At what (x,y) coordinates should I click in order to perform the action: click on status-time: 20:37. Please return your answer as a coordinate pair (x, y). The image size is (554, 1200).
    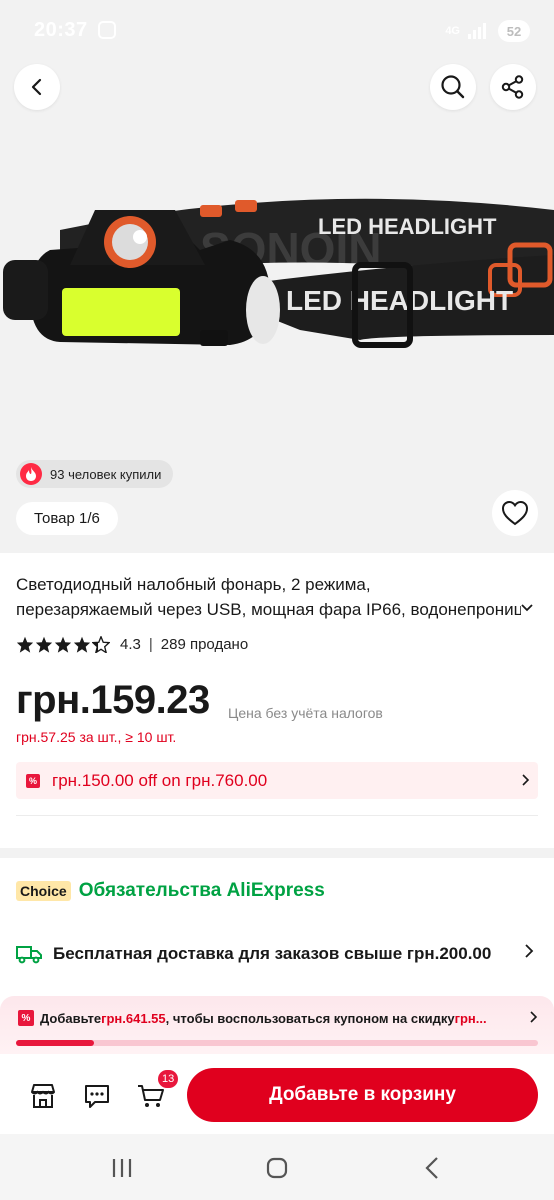
    Looking at the image, I should click on (61, 30).